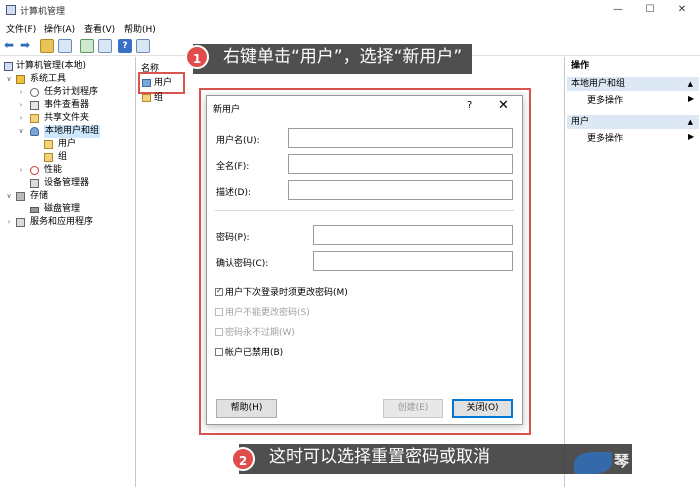 This screenshot has width=700, height=491. What do you see at coordinates (87, 46) in the screenshot?
I see `refresh-icon` at bounding box center [87, 46].